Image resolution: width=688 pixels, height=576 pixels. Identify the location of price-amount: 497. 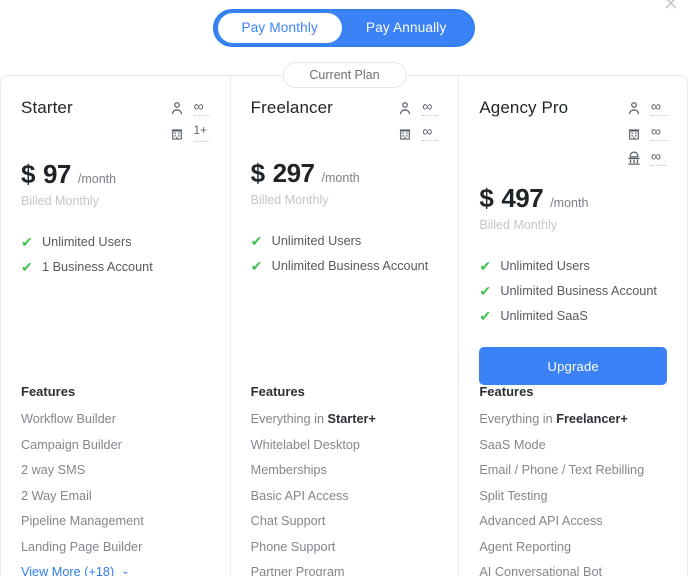
(522, 198).